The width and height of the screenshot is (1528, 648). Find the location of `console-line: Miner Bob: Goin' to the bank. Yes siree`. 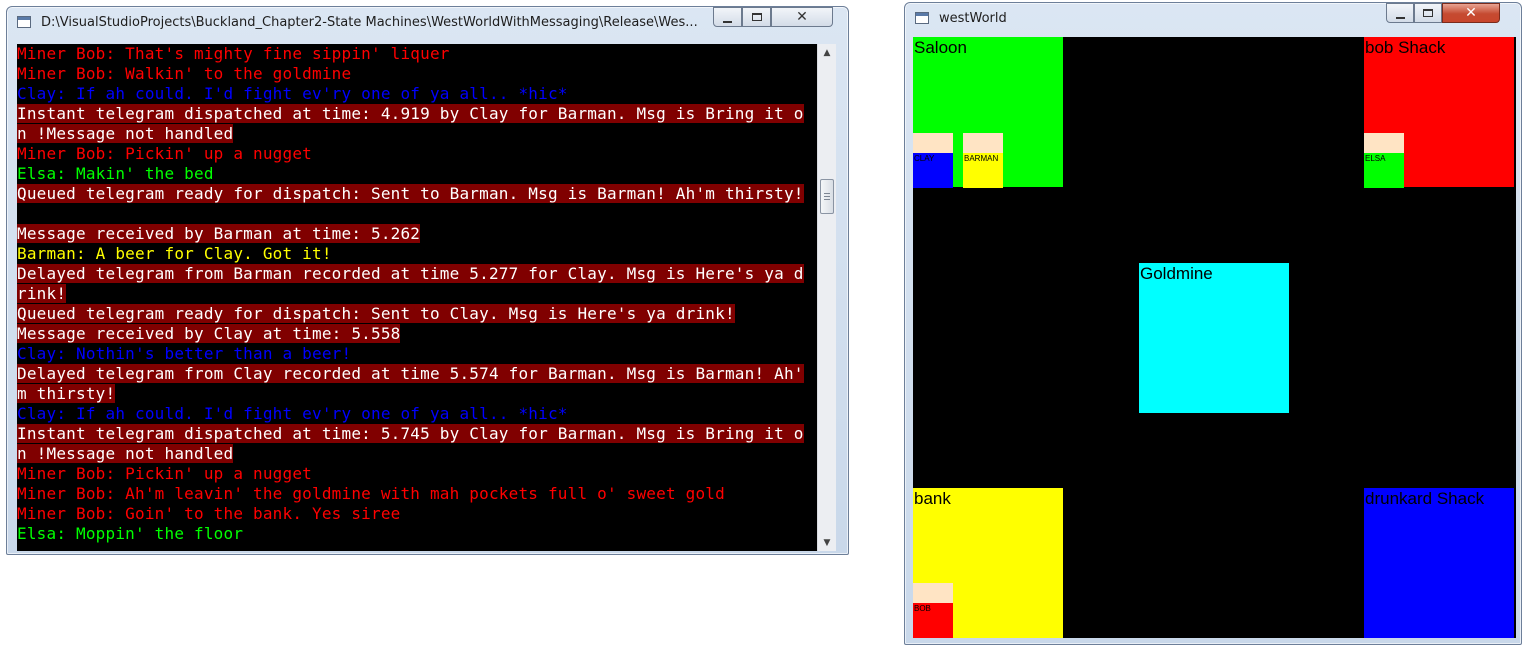

console-line: Miner Bob: Goin' to the bank. Yes siree is located at coordinates (417, 514).